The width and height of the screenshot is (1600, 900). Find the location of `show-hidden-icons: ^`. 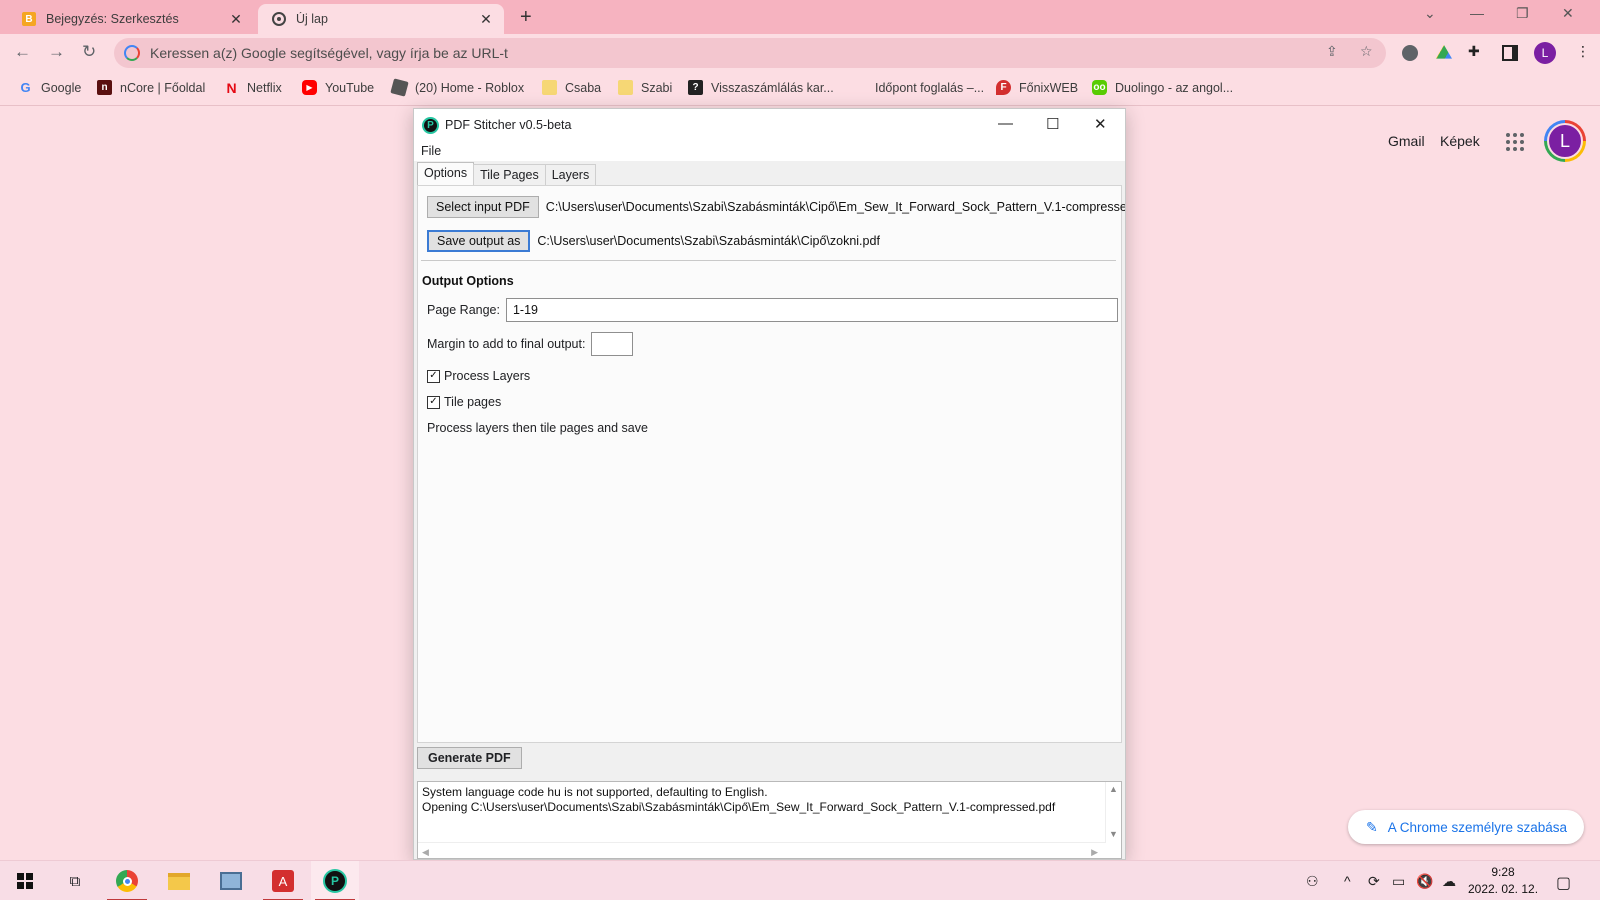

show-hidden-icons: ^ is located at coordinates (1347, 881).